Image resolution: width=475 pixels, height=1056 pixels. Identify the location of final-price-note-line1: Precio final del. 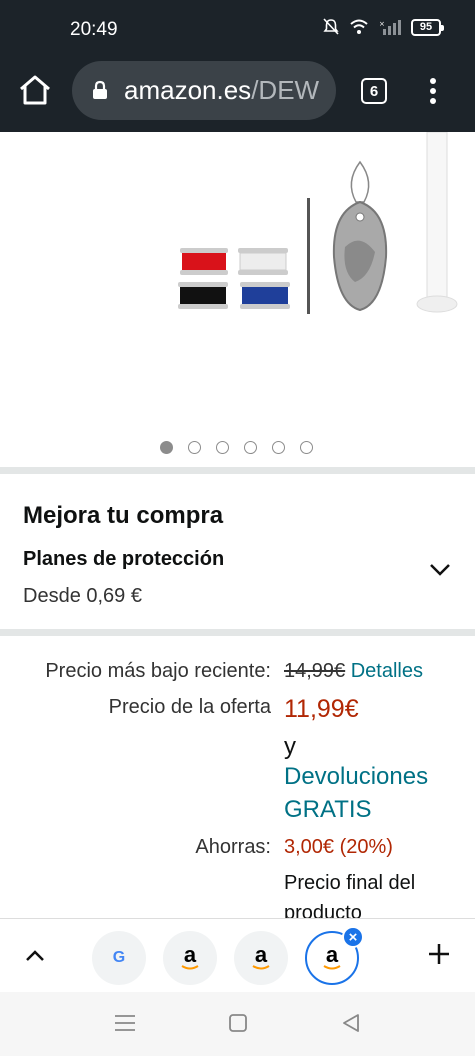
(350, 883).